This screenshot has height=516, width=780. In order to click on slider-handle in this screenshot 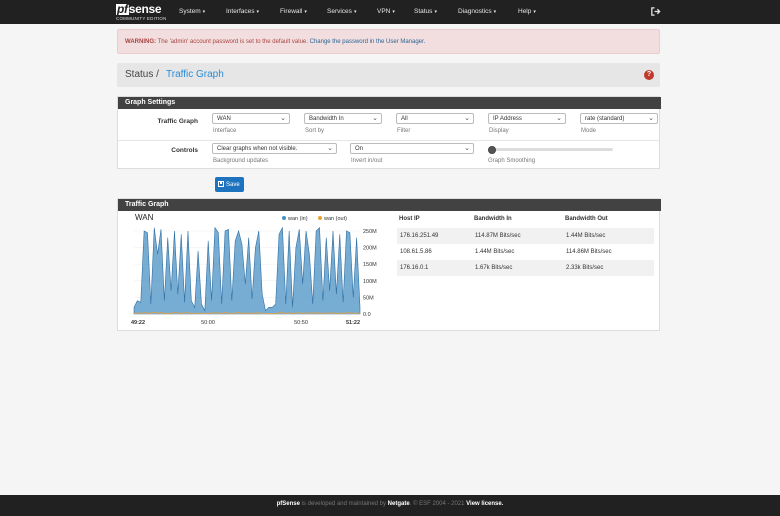, I will do `click(492, 149)`.